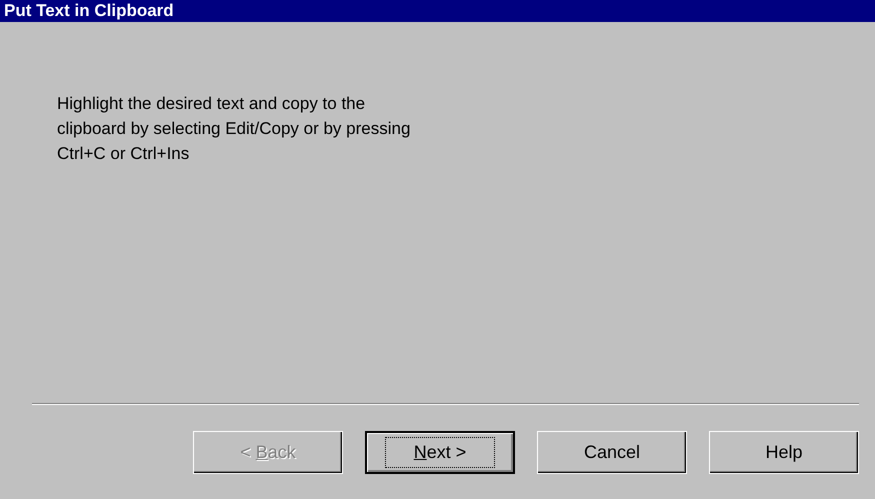  I want to click on dialog-button: Help, so click(784, 452).